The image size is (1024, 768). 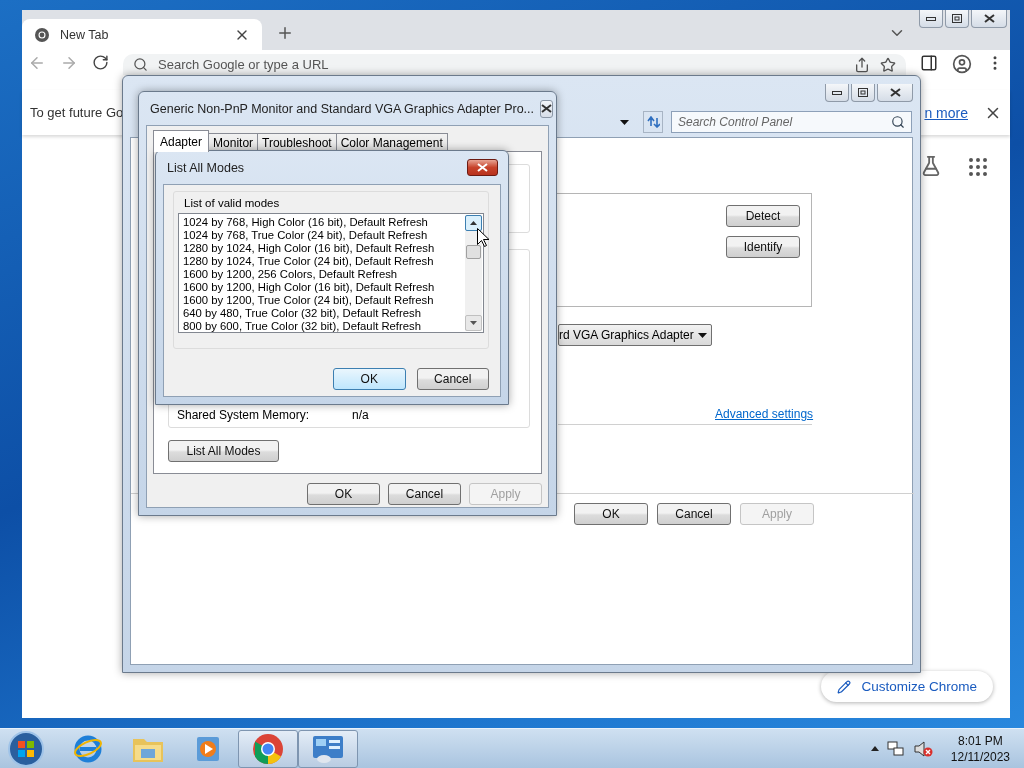 What do you see at coordinates (946, 112) in the screenshot?
I see `learn-more-link: n more` at bounding box center [946, 112].